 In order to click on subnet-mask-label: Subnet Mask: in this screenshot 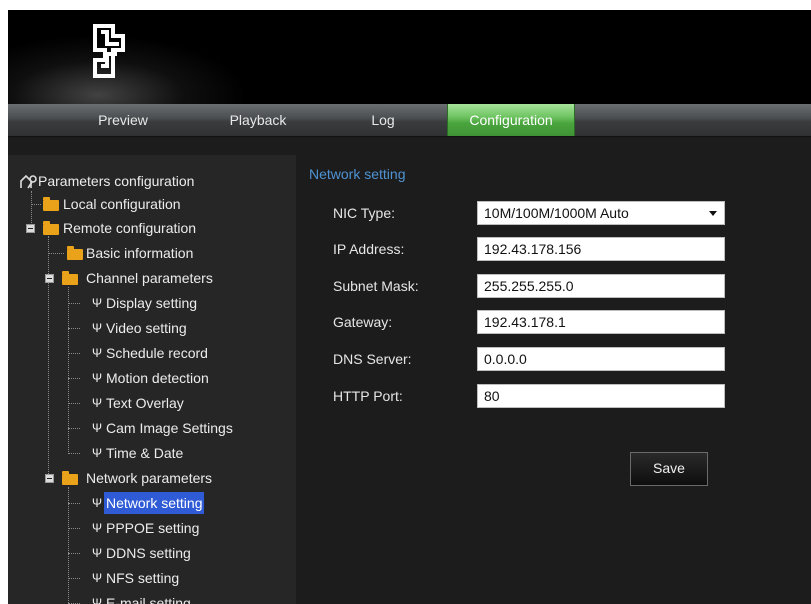, I will do `click(376, 286)`.